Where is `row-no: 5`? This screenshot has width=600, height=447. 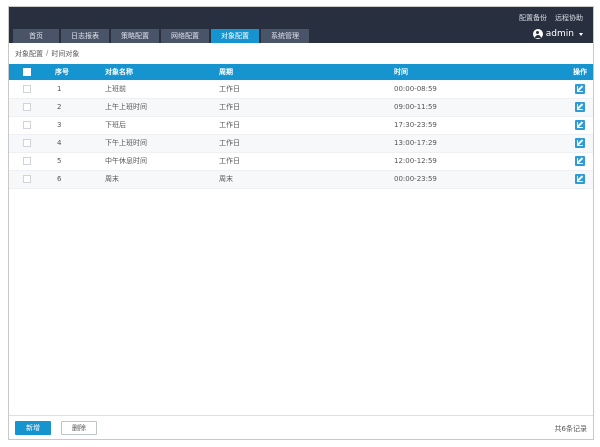
row-no: 5 is located at coordinates (59, 161).